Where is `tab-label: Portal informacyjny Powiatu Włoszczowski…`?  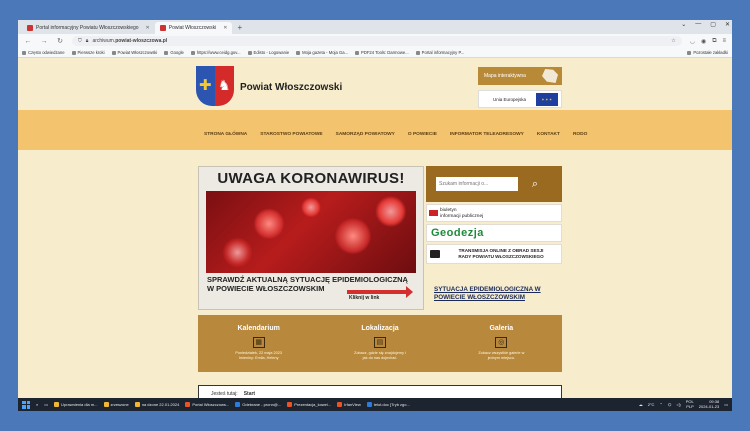 tab-label: Portal informacyjny Powiatu Włoszczowski… is located at coordinates (87, 28).